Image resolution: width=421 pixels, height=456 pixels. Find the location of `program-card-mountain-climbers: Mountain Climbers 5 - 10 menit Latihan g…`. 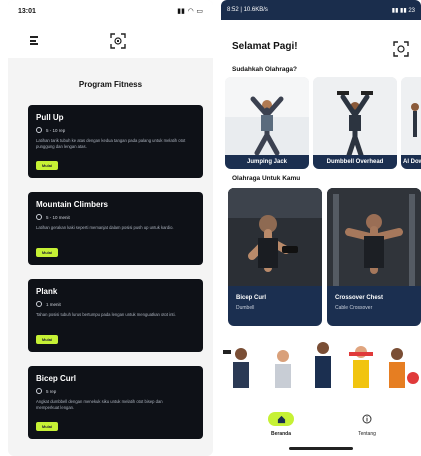

program-card-mountain-climbers: Mountain Climbers 5 - 10 menit Latihan g… is located at coordinates (115, 228).